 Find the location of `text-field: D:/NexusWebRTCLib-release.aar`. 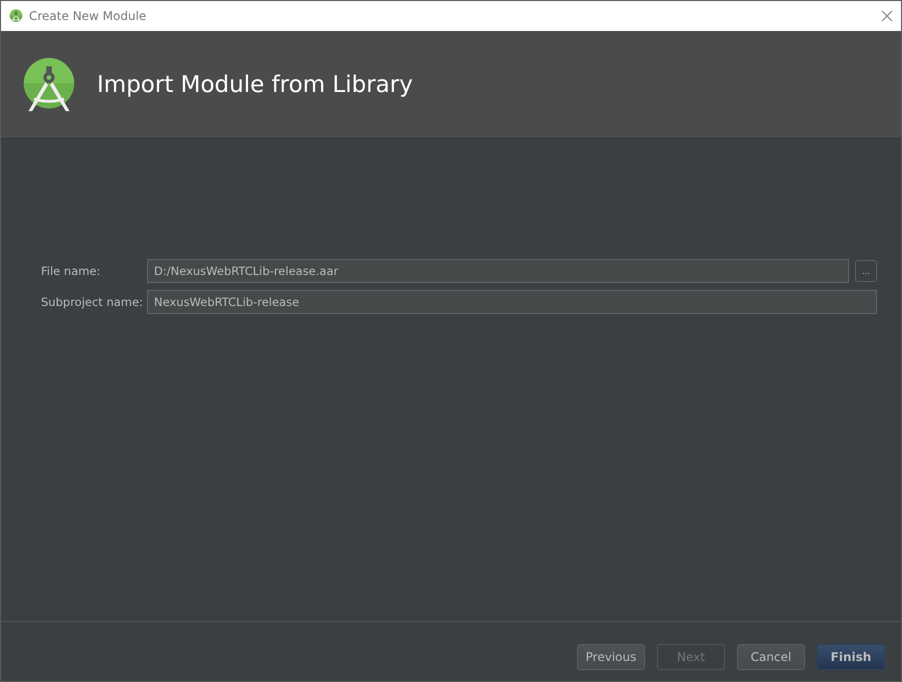

text-field: D:/NexusWebRTCLib-release.aar is located at coordinates (498, 271).